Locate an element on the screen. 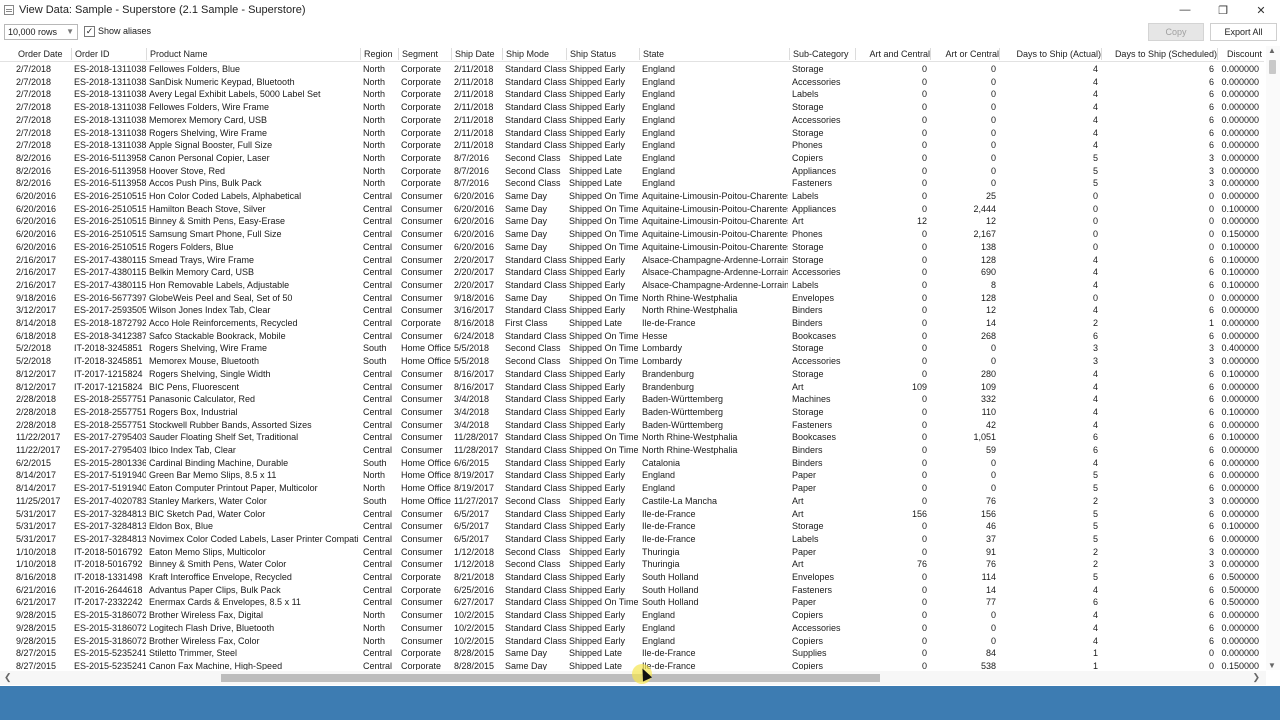  column-header-discount: Discount is located at coordinates (1239, 54).